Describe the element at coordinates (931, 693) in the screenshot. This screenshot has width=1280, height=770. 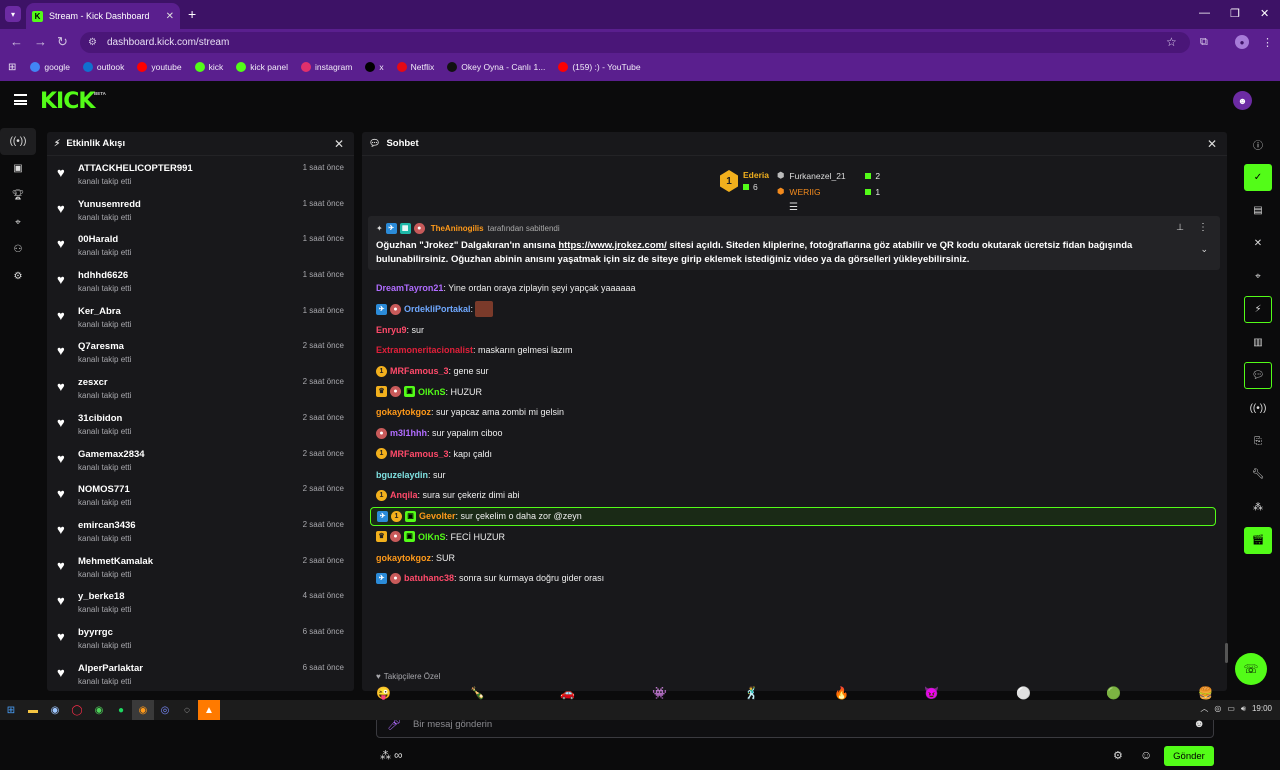
I see `emote-icon: 😈` at that location.